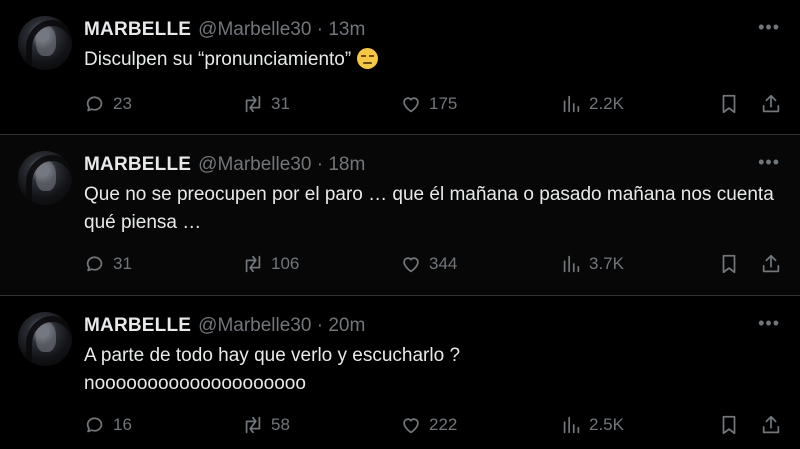 The height and width of the screenshot is (449, 800). I want to click on tweet-actions: 31 106 344 3.7K, so click(434, 264).